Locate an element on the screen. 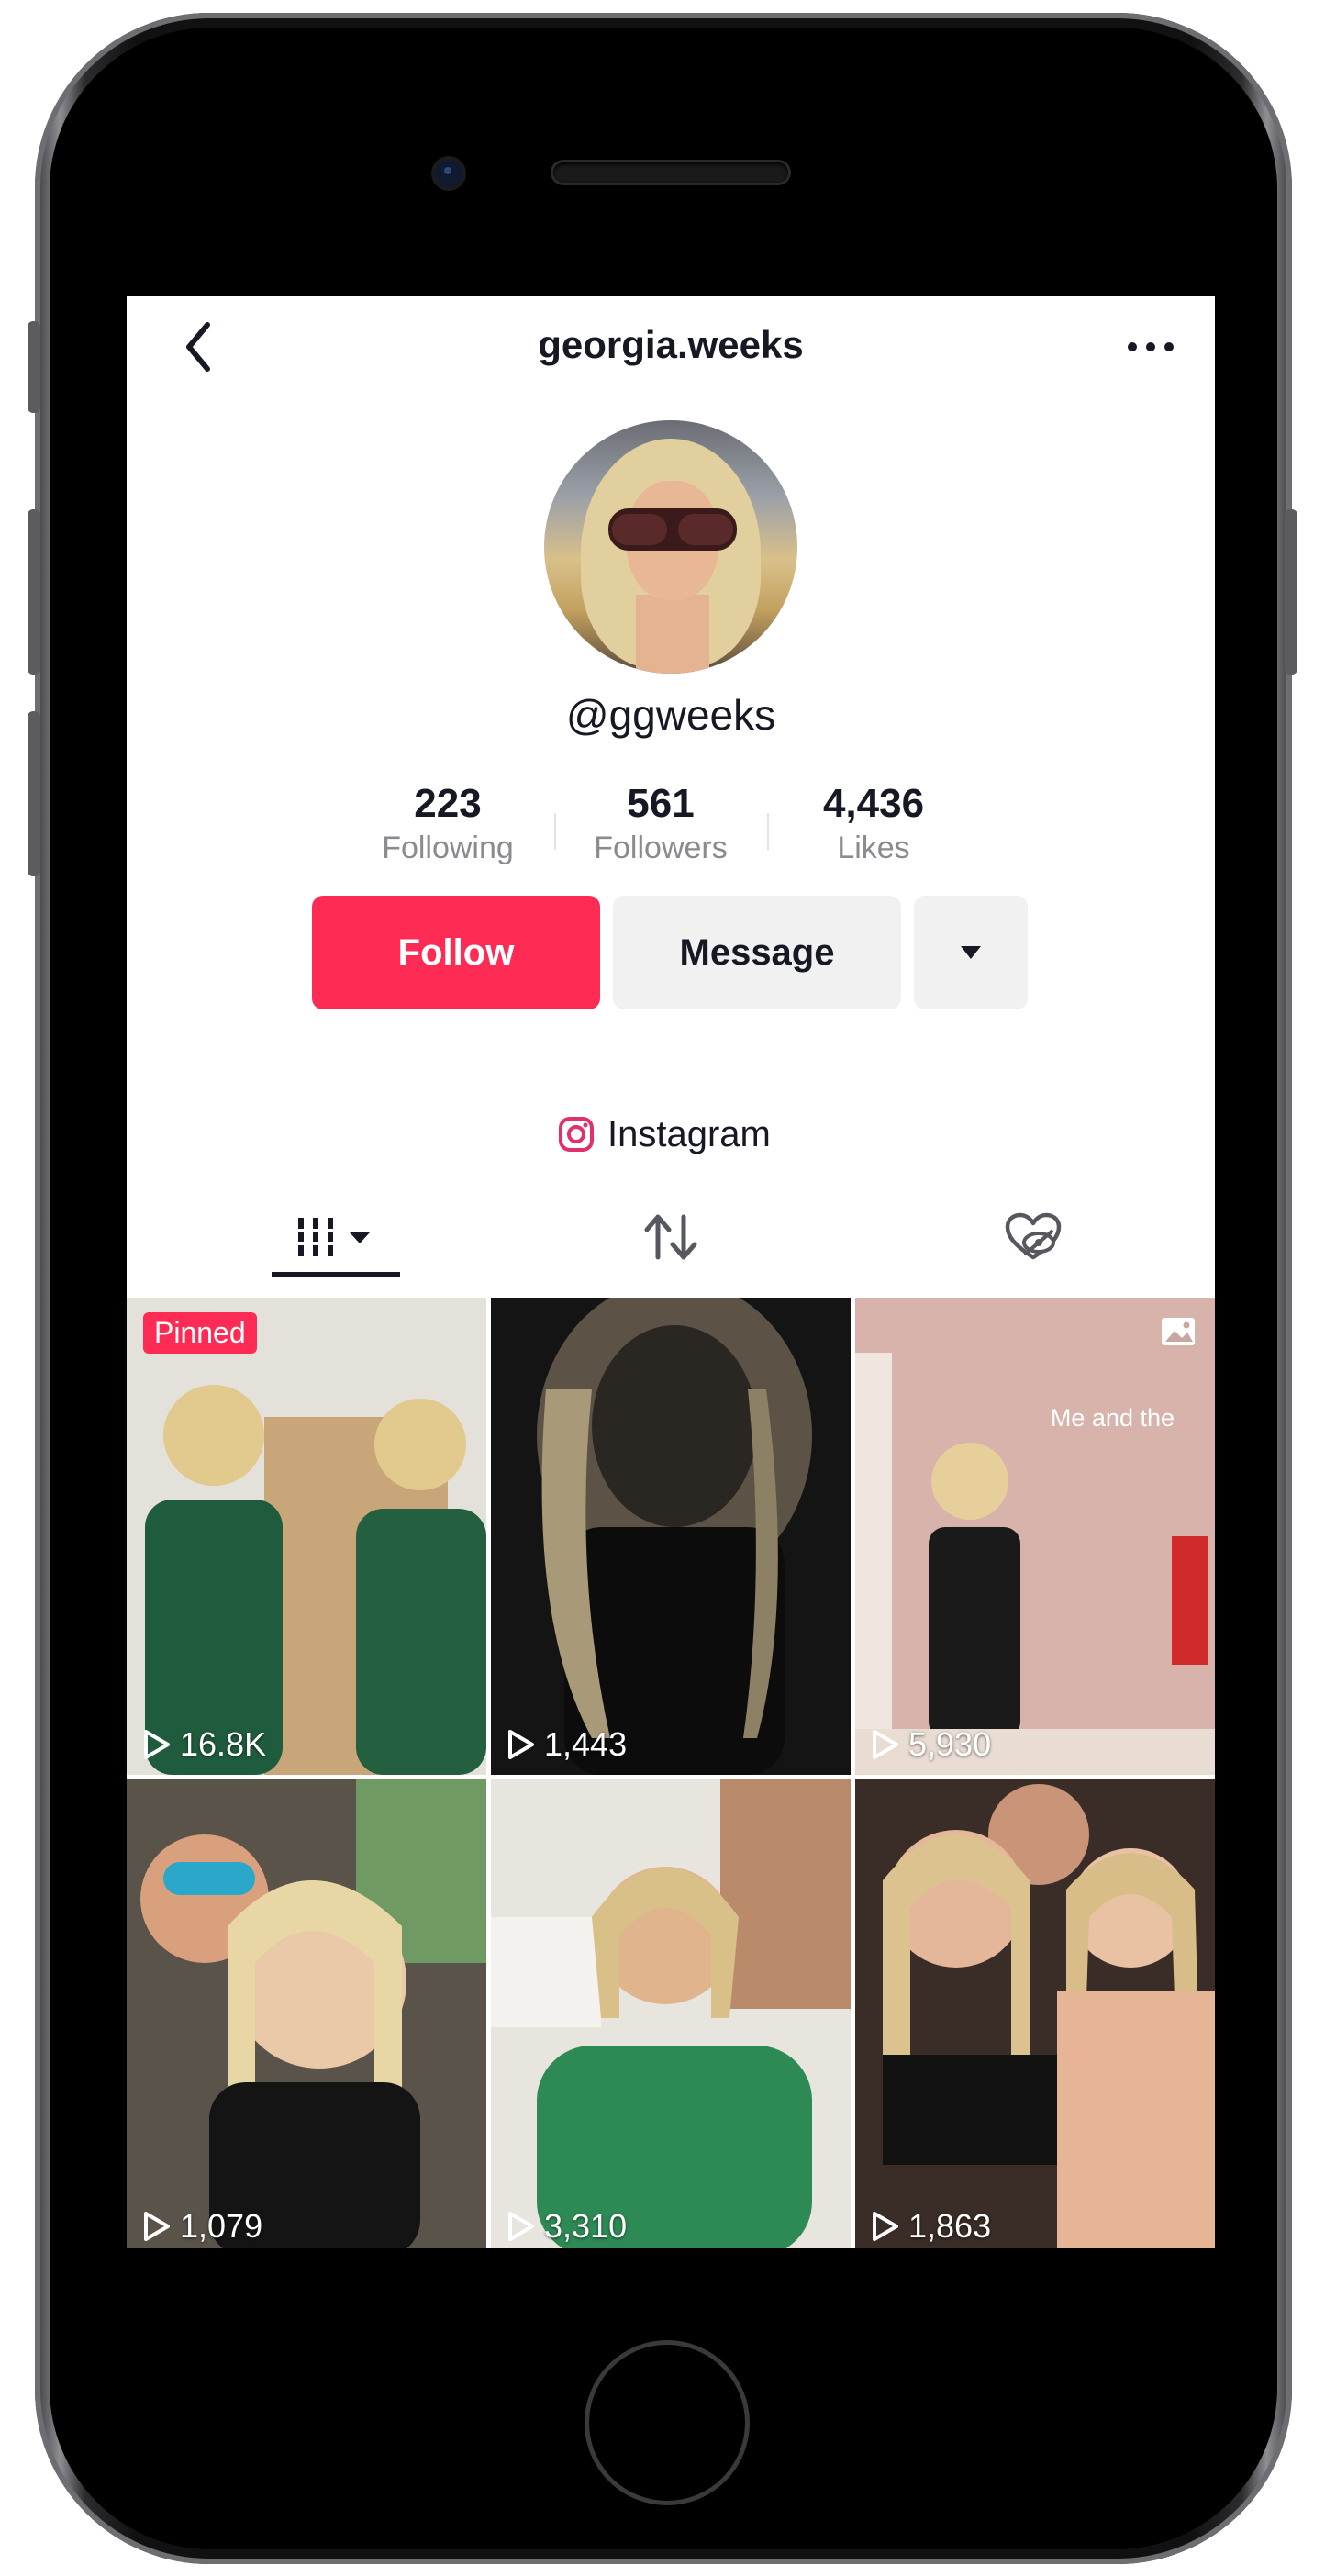  video-thumbnail: 3,310 is located at coordinates (671, 2013).